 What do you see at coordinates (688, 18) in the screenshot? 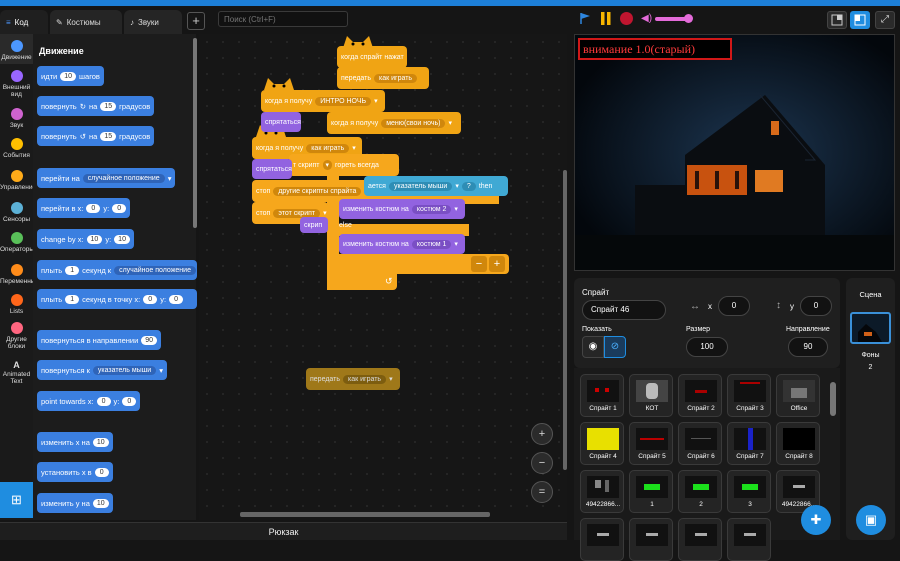
I see `volume-slider-handle` at bounding box center [688, 18].